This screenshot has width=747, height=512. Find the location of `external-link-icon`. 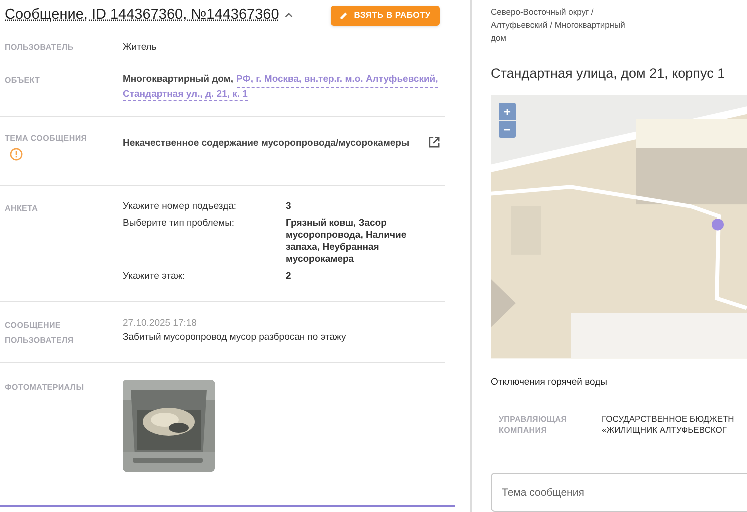

external-link-icon is located at coordinates (434, 142).